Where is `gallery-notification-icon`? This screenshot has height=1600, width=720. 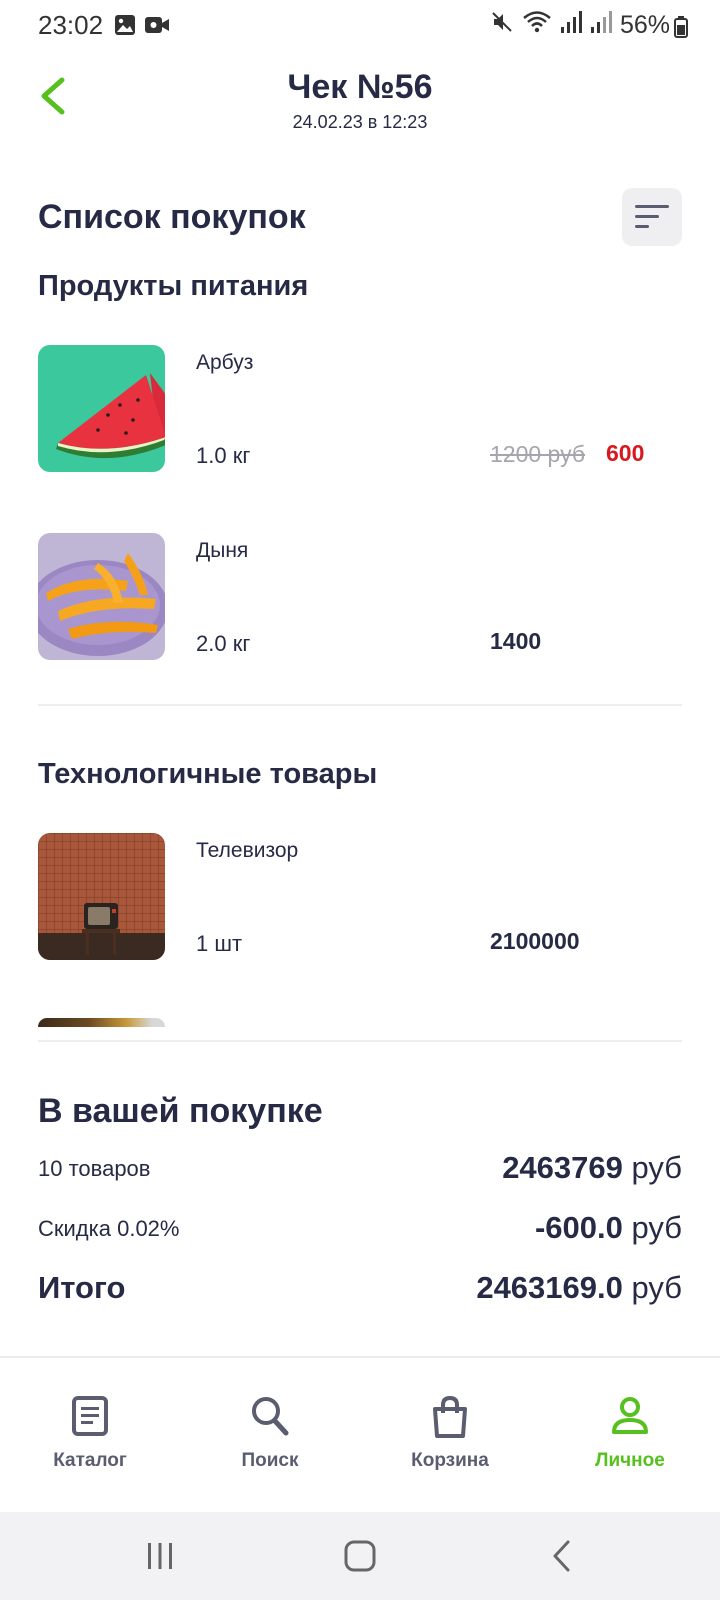
gallery-notification-icon is located at coordinates (125, 27).